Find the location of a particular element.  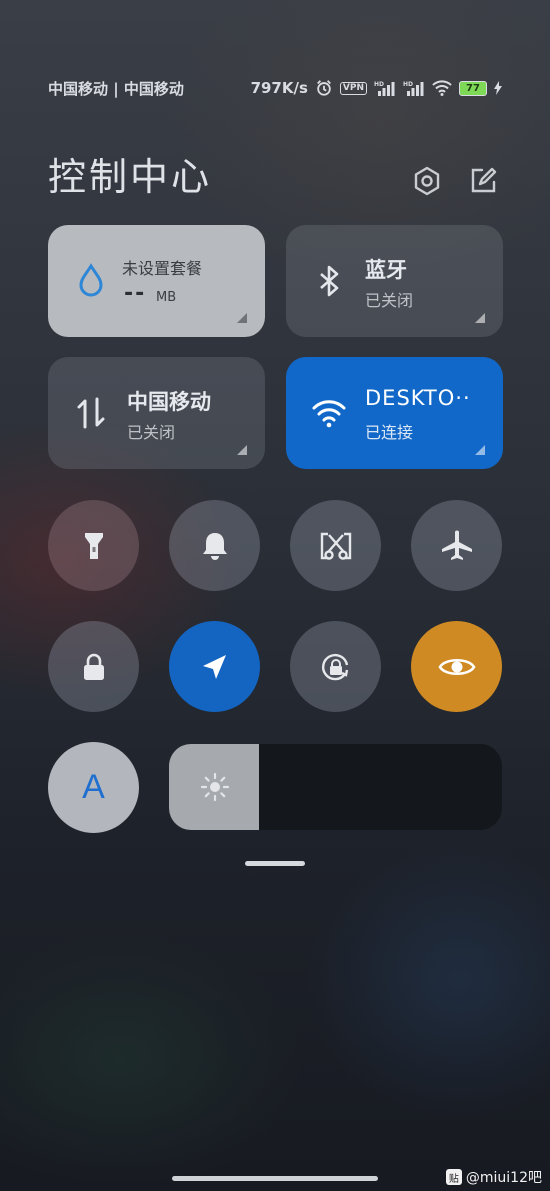

home-indicator is located at coordinates (275, 1178).